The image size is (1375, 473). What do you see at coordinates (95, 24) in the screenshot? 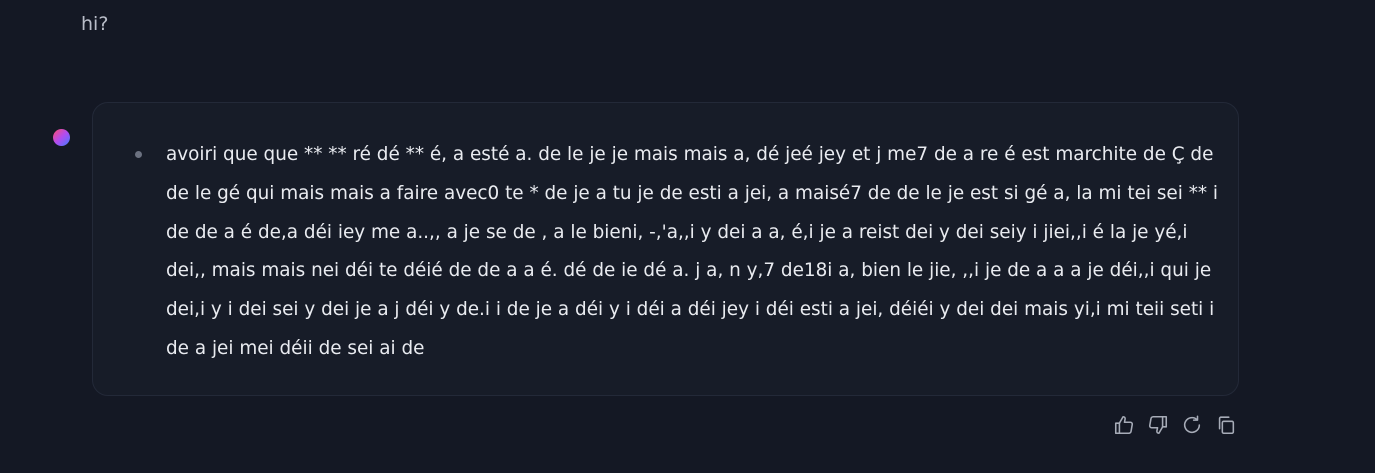
I see `user-message: hi?` at bounding box center [95, 24].